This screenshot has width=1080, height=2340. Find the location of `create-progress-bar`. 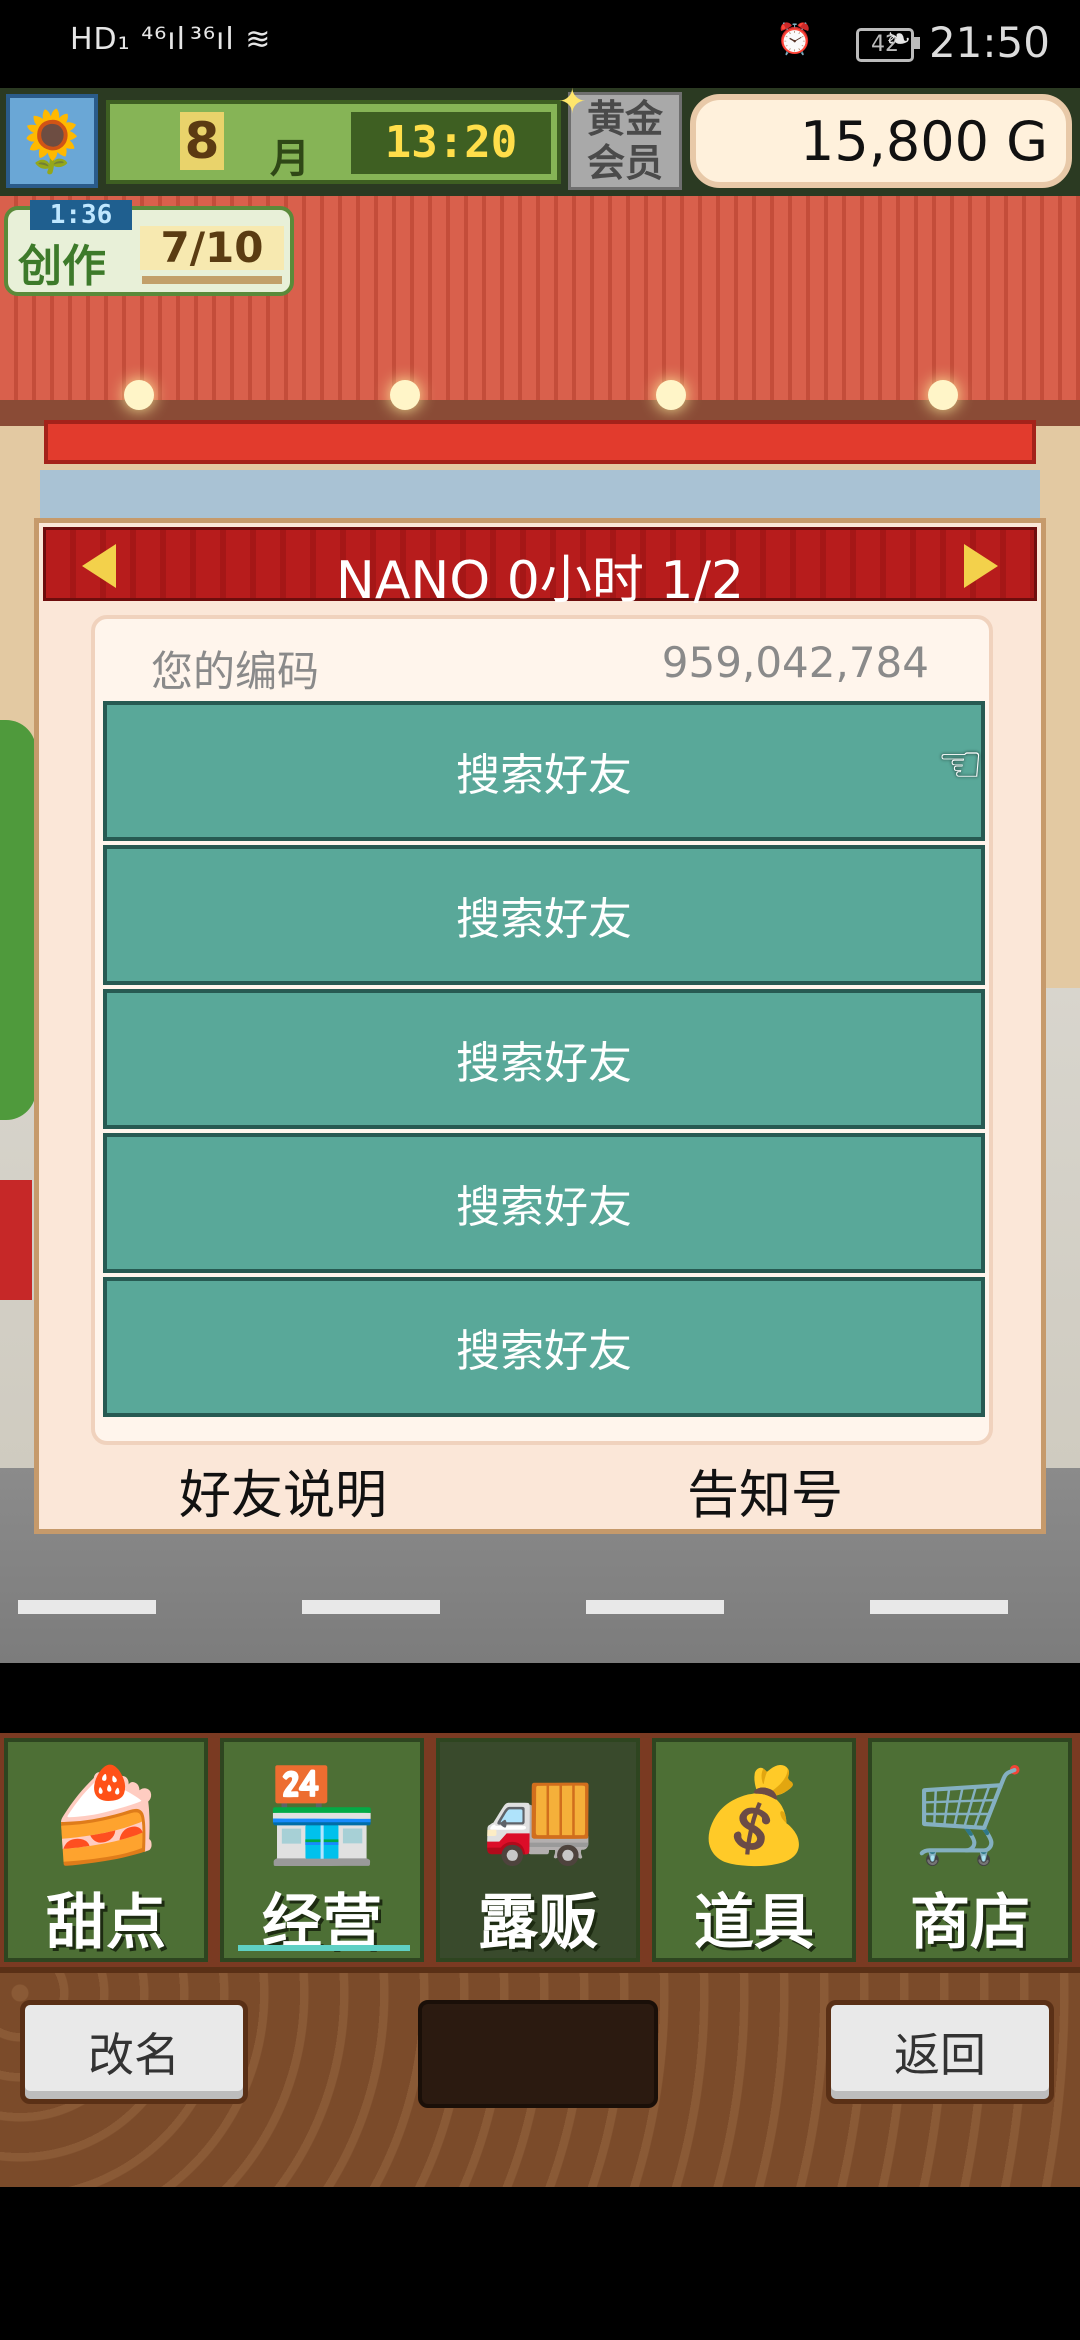

create-progress-bar is located at coordinates (212, 280).